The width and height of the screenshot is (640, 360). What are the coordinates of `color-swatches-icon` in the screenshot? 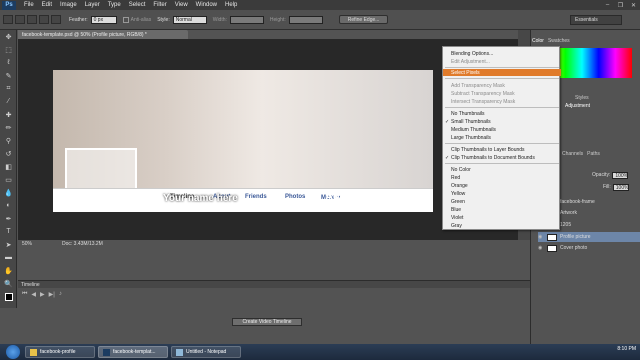 It's located at (8, 296).